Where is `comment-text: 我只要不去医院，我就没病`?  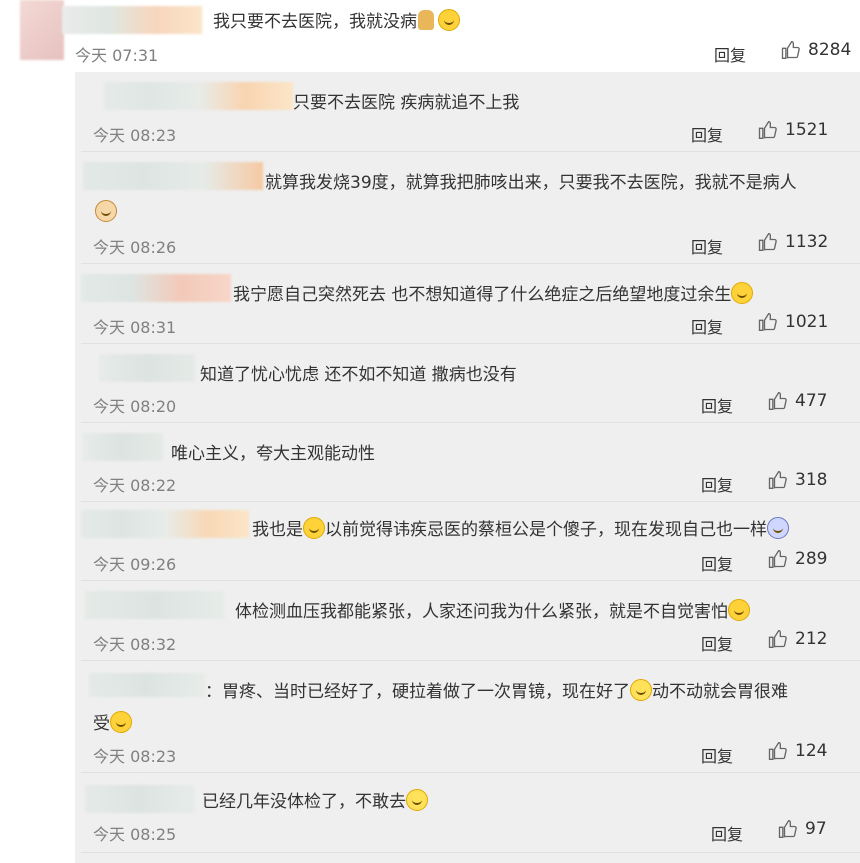
comment-text: 我只要不去医院，我就没病 is located at coordinates (336, 19).